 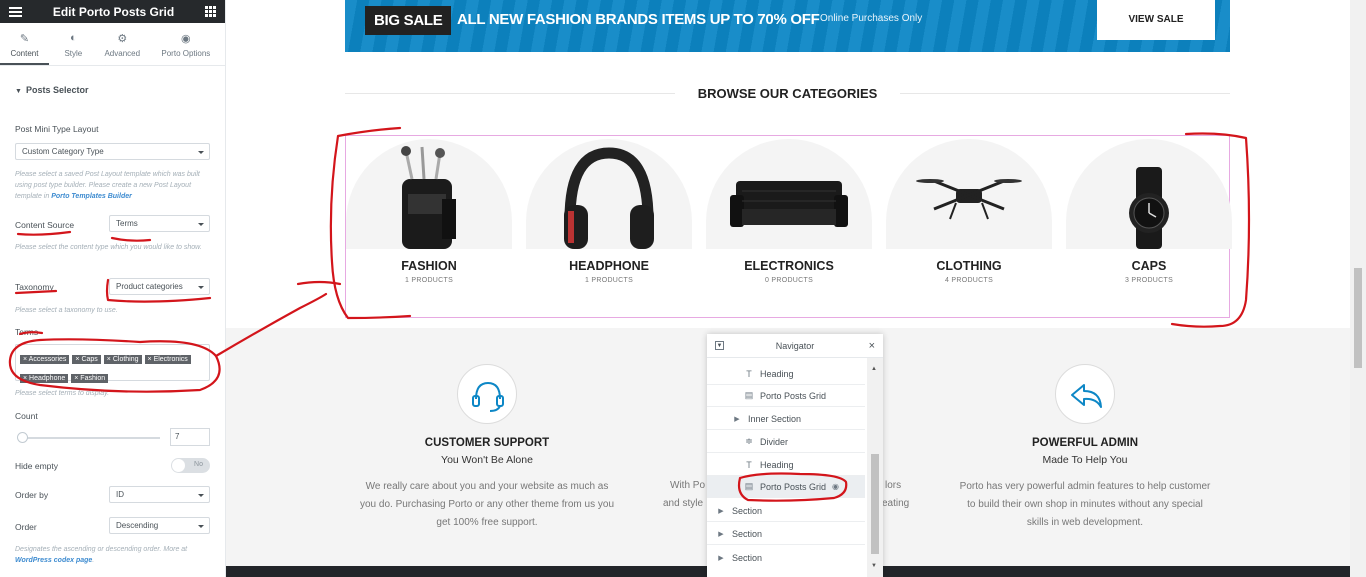 What do you see at coordinates (186, 39) in the screenshot?
I see `target-icon: ◉` at bounding box center [186, 39].